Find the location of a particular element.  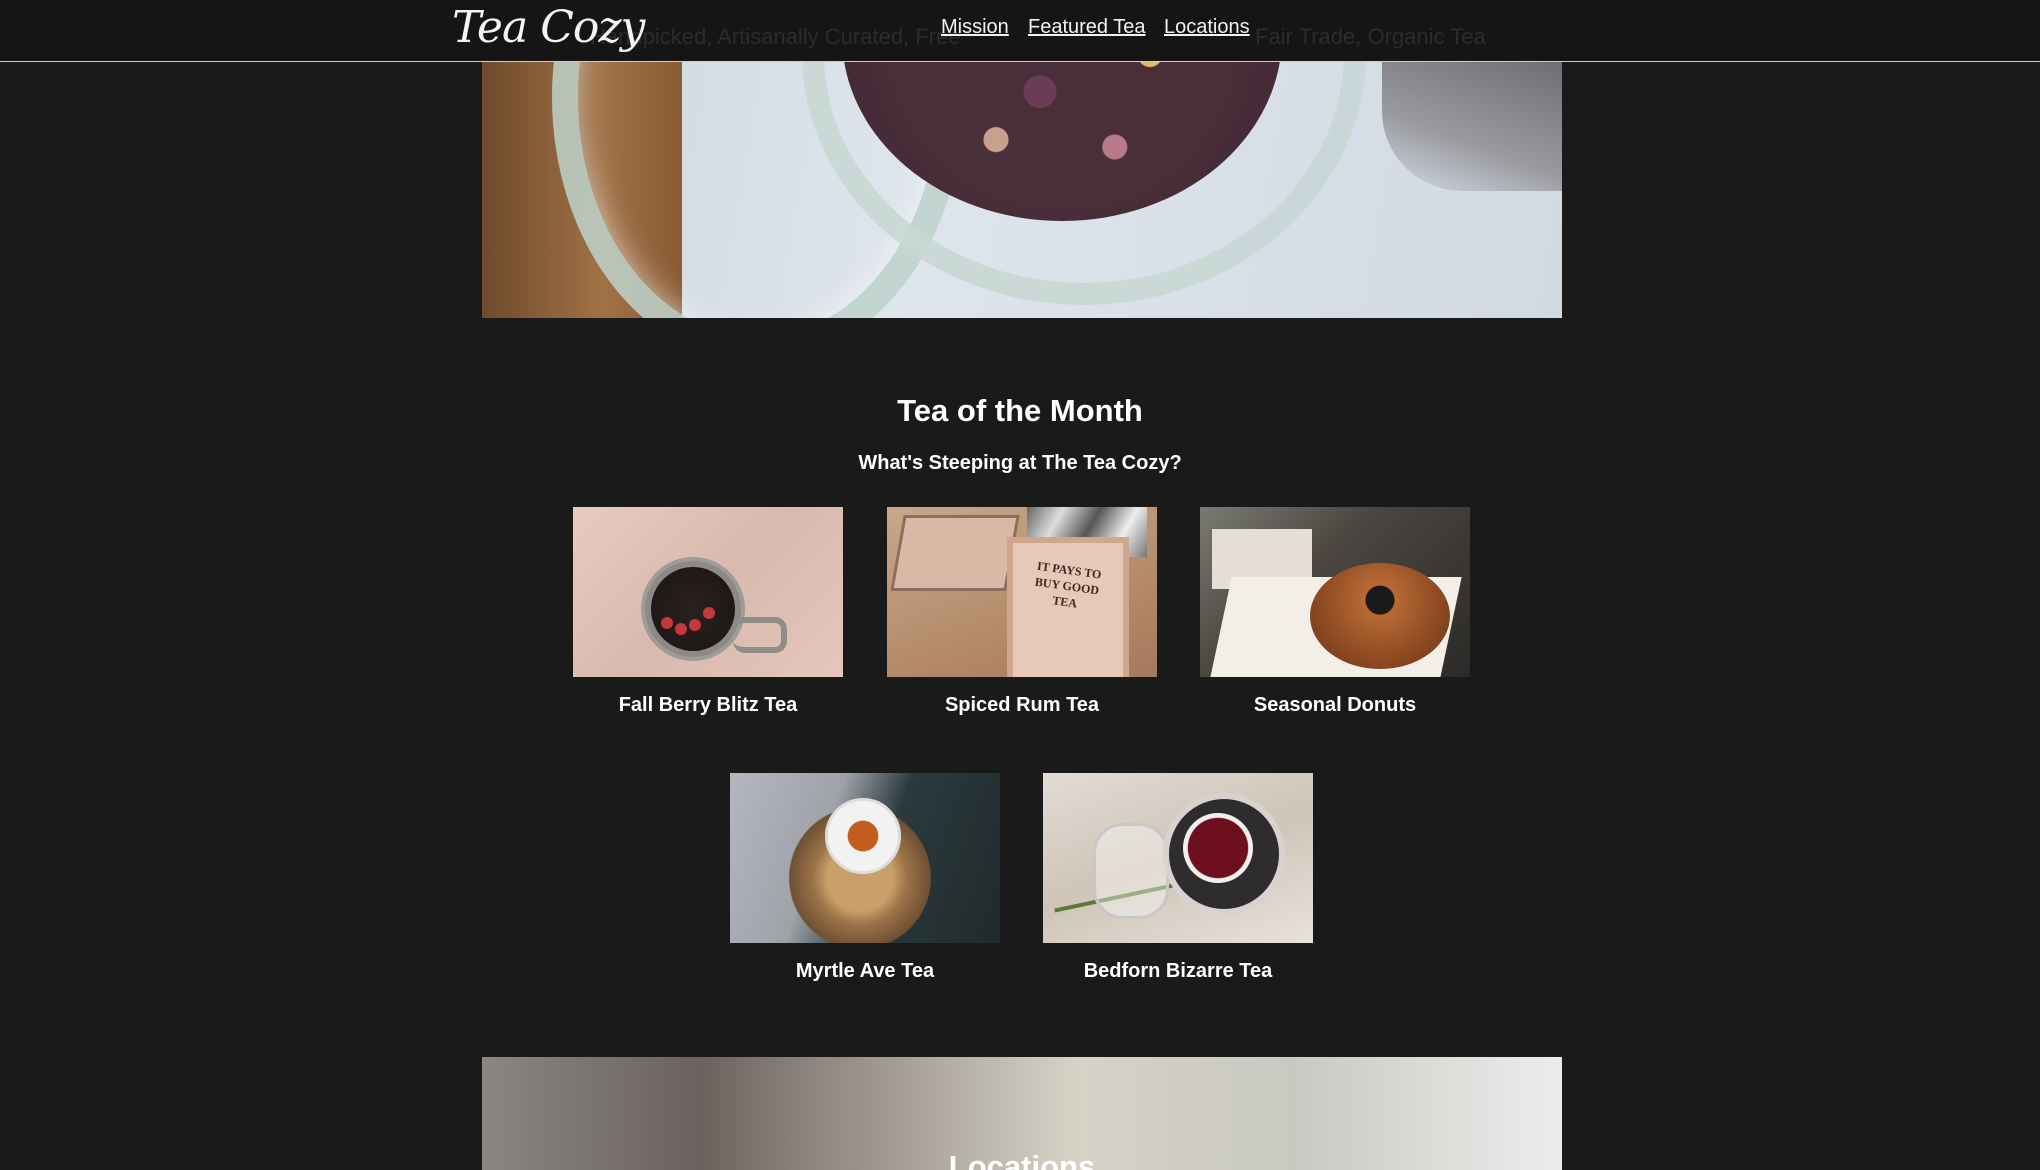

featured-section-subtitle: What's Steeping at The Tea Cozy? is located at coordinates (1020, 463).